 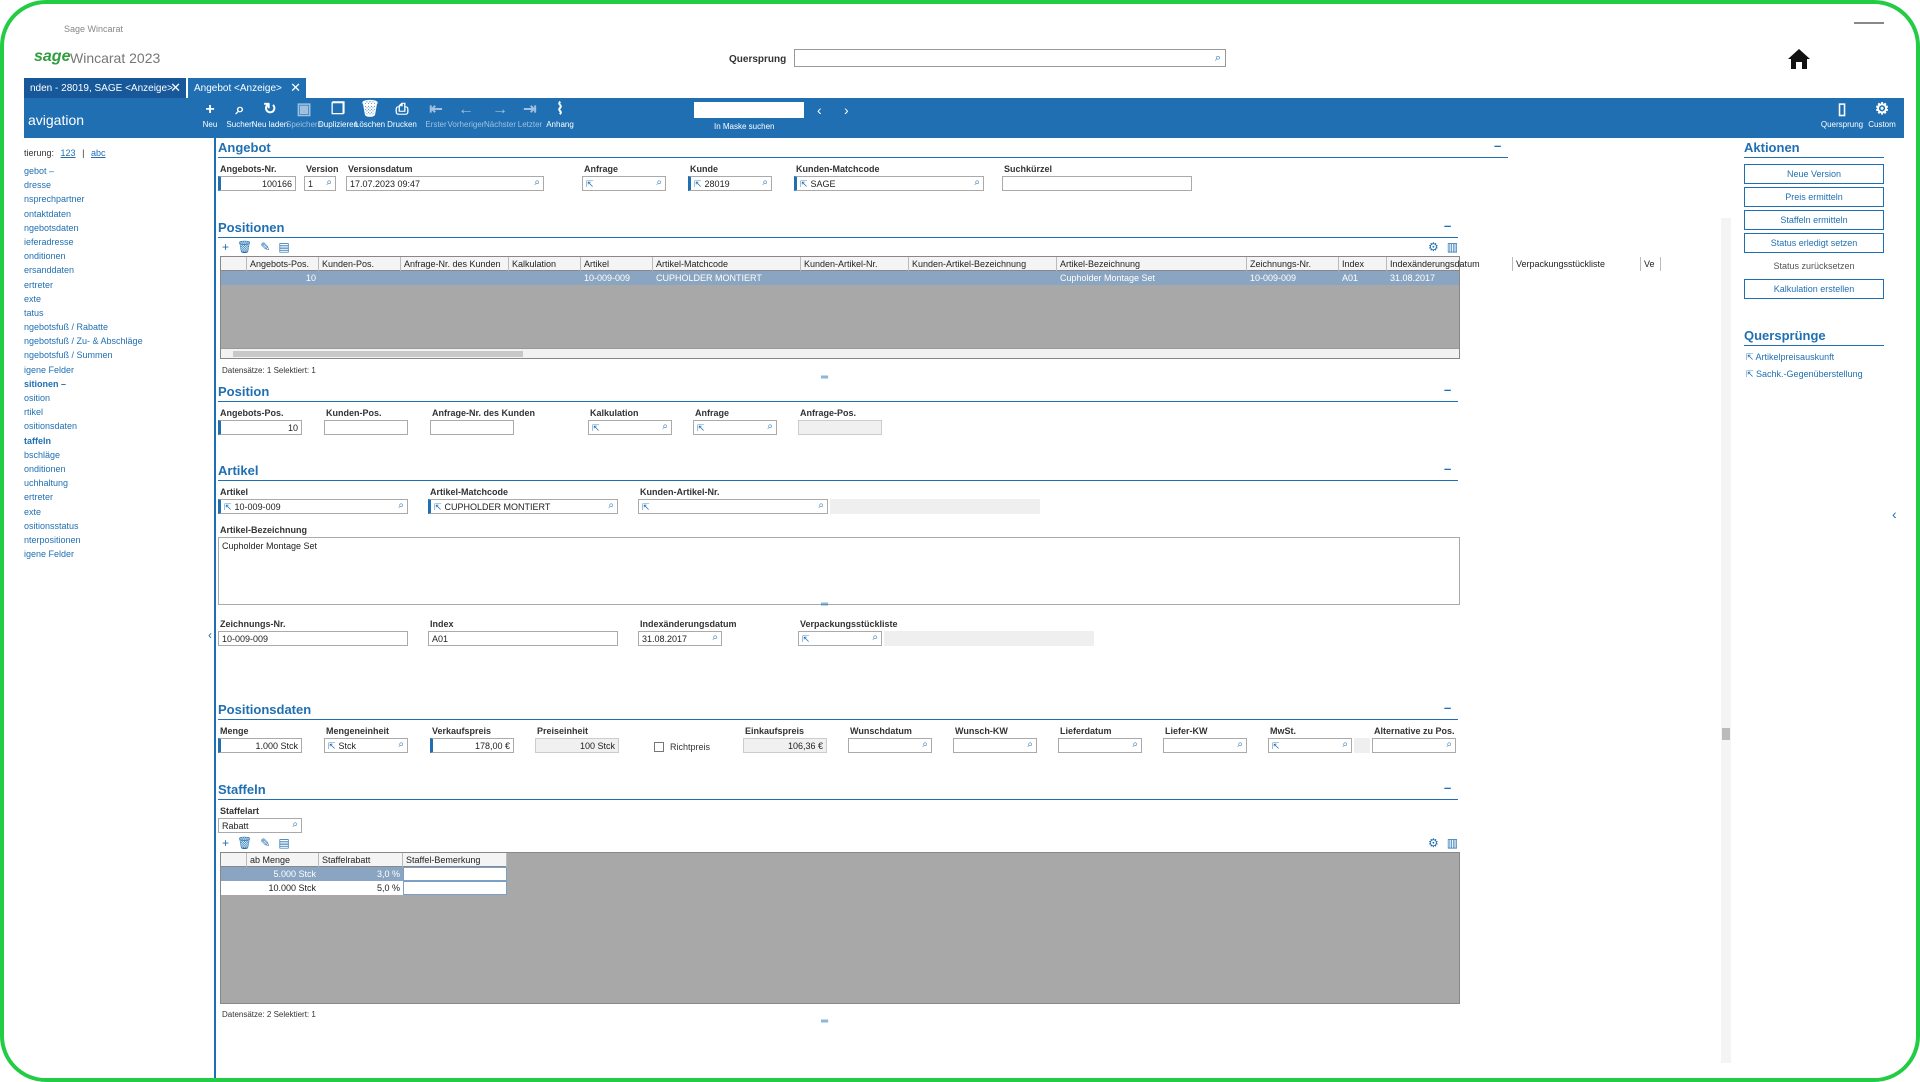 What do you see at coordinates (260, 745) in the screenshot?
I see `menge-field: 1.000 Stck` at bounding box center [260, 745].